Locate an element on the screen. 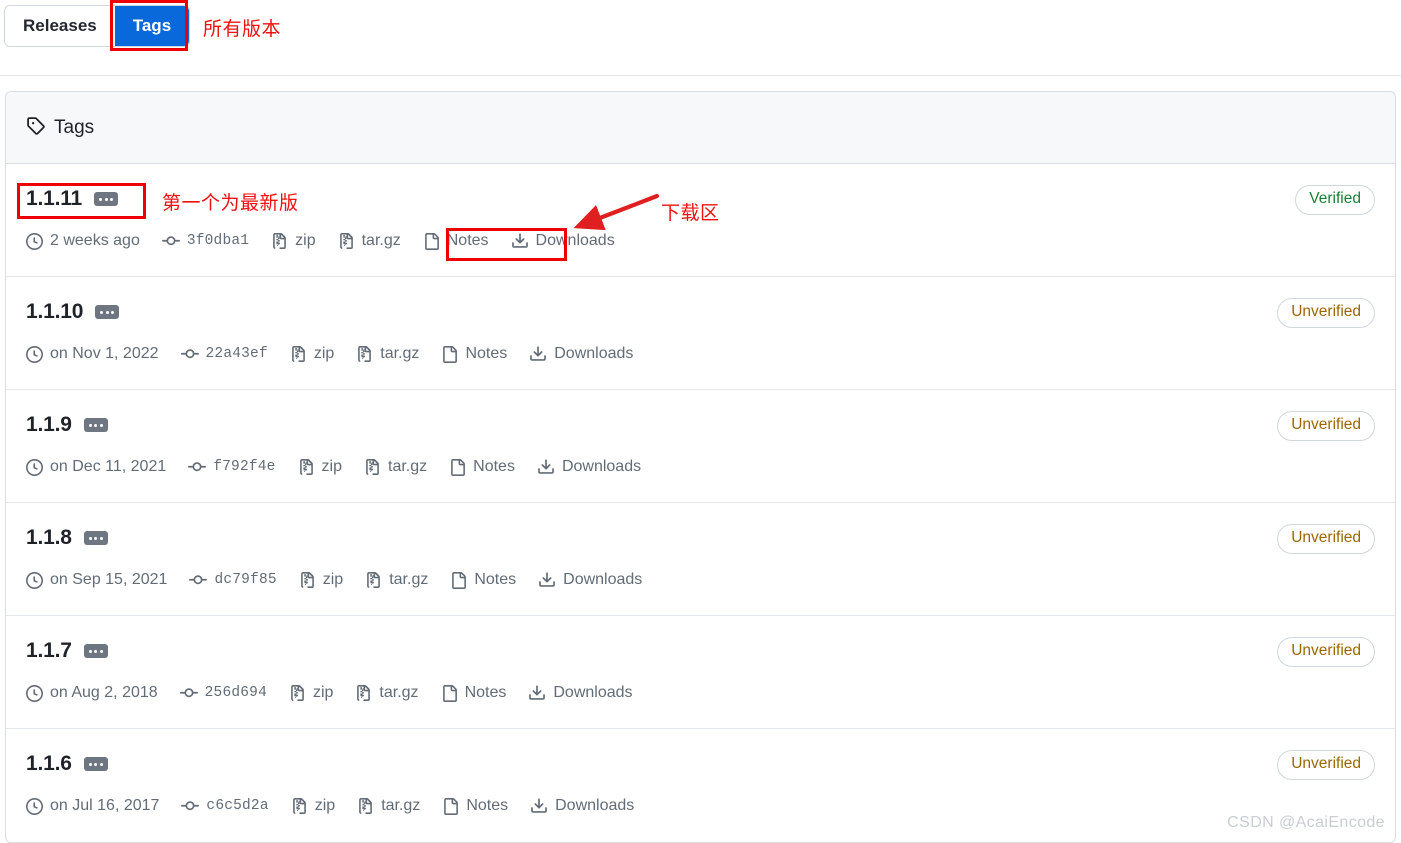 This screenshot has width=1401, height=843. tag-commit-link: c6c5d2a is located at coordinates (225, 806).